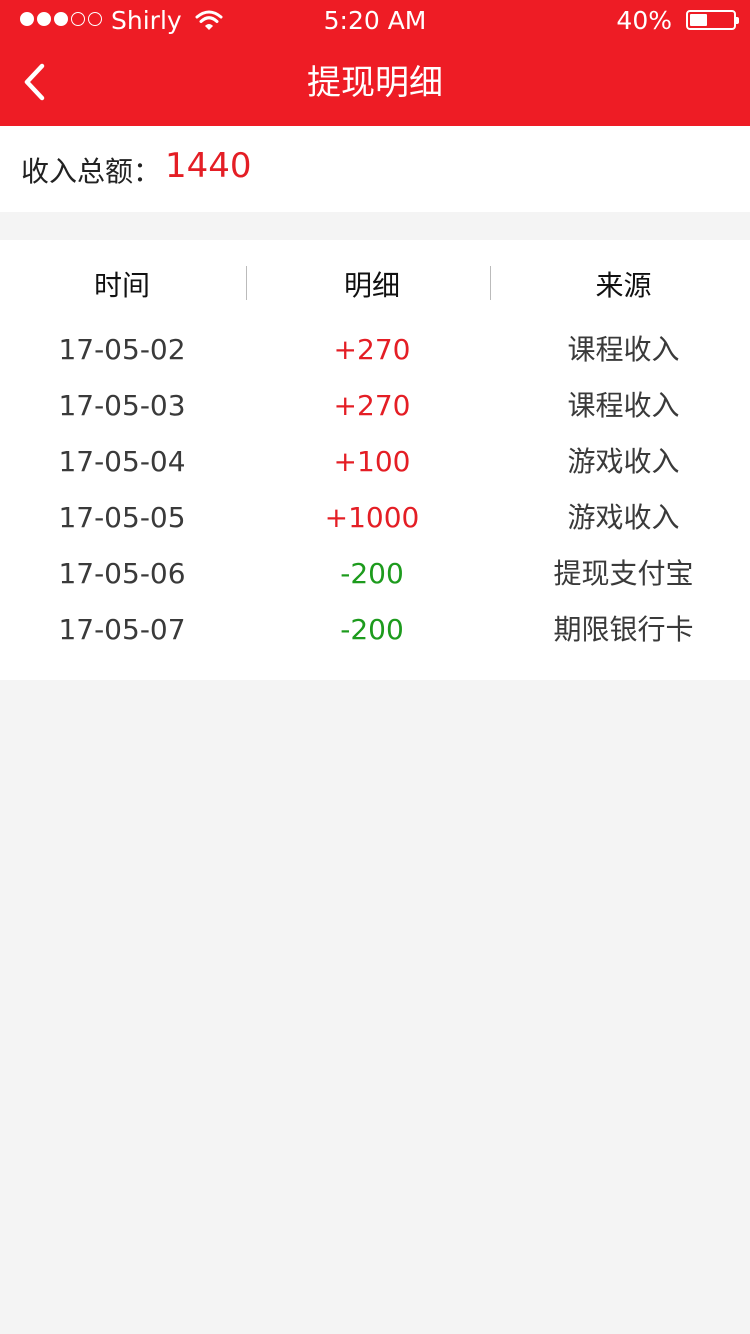  I want to click on table-row: 17-05-03 +270 课程收入, so click(375, 406).